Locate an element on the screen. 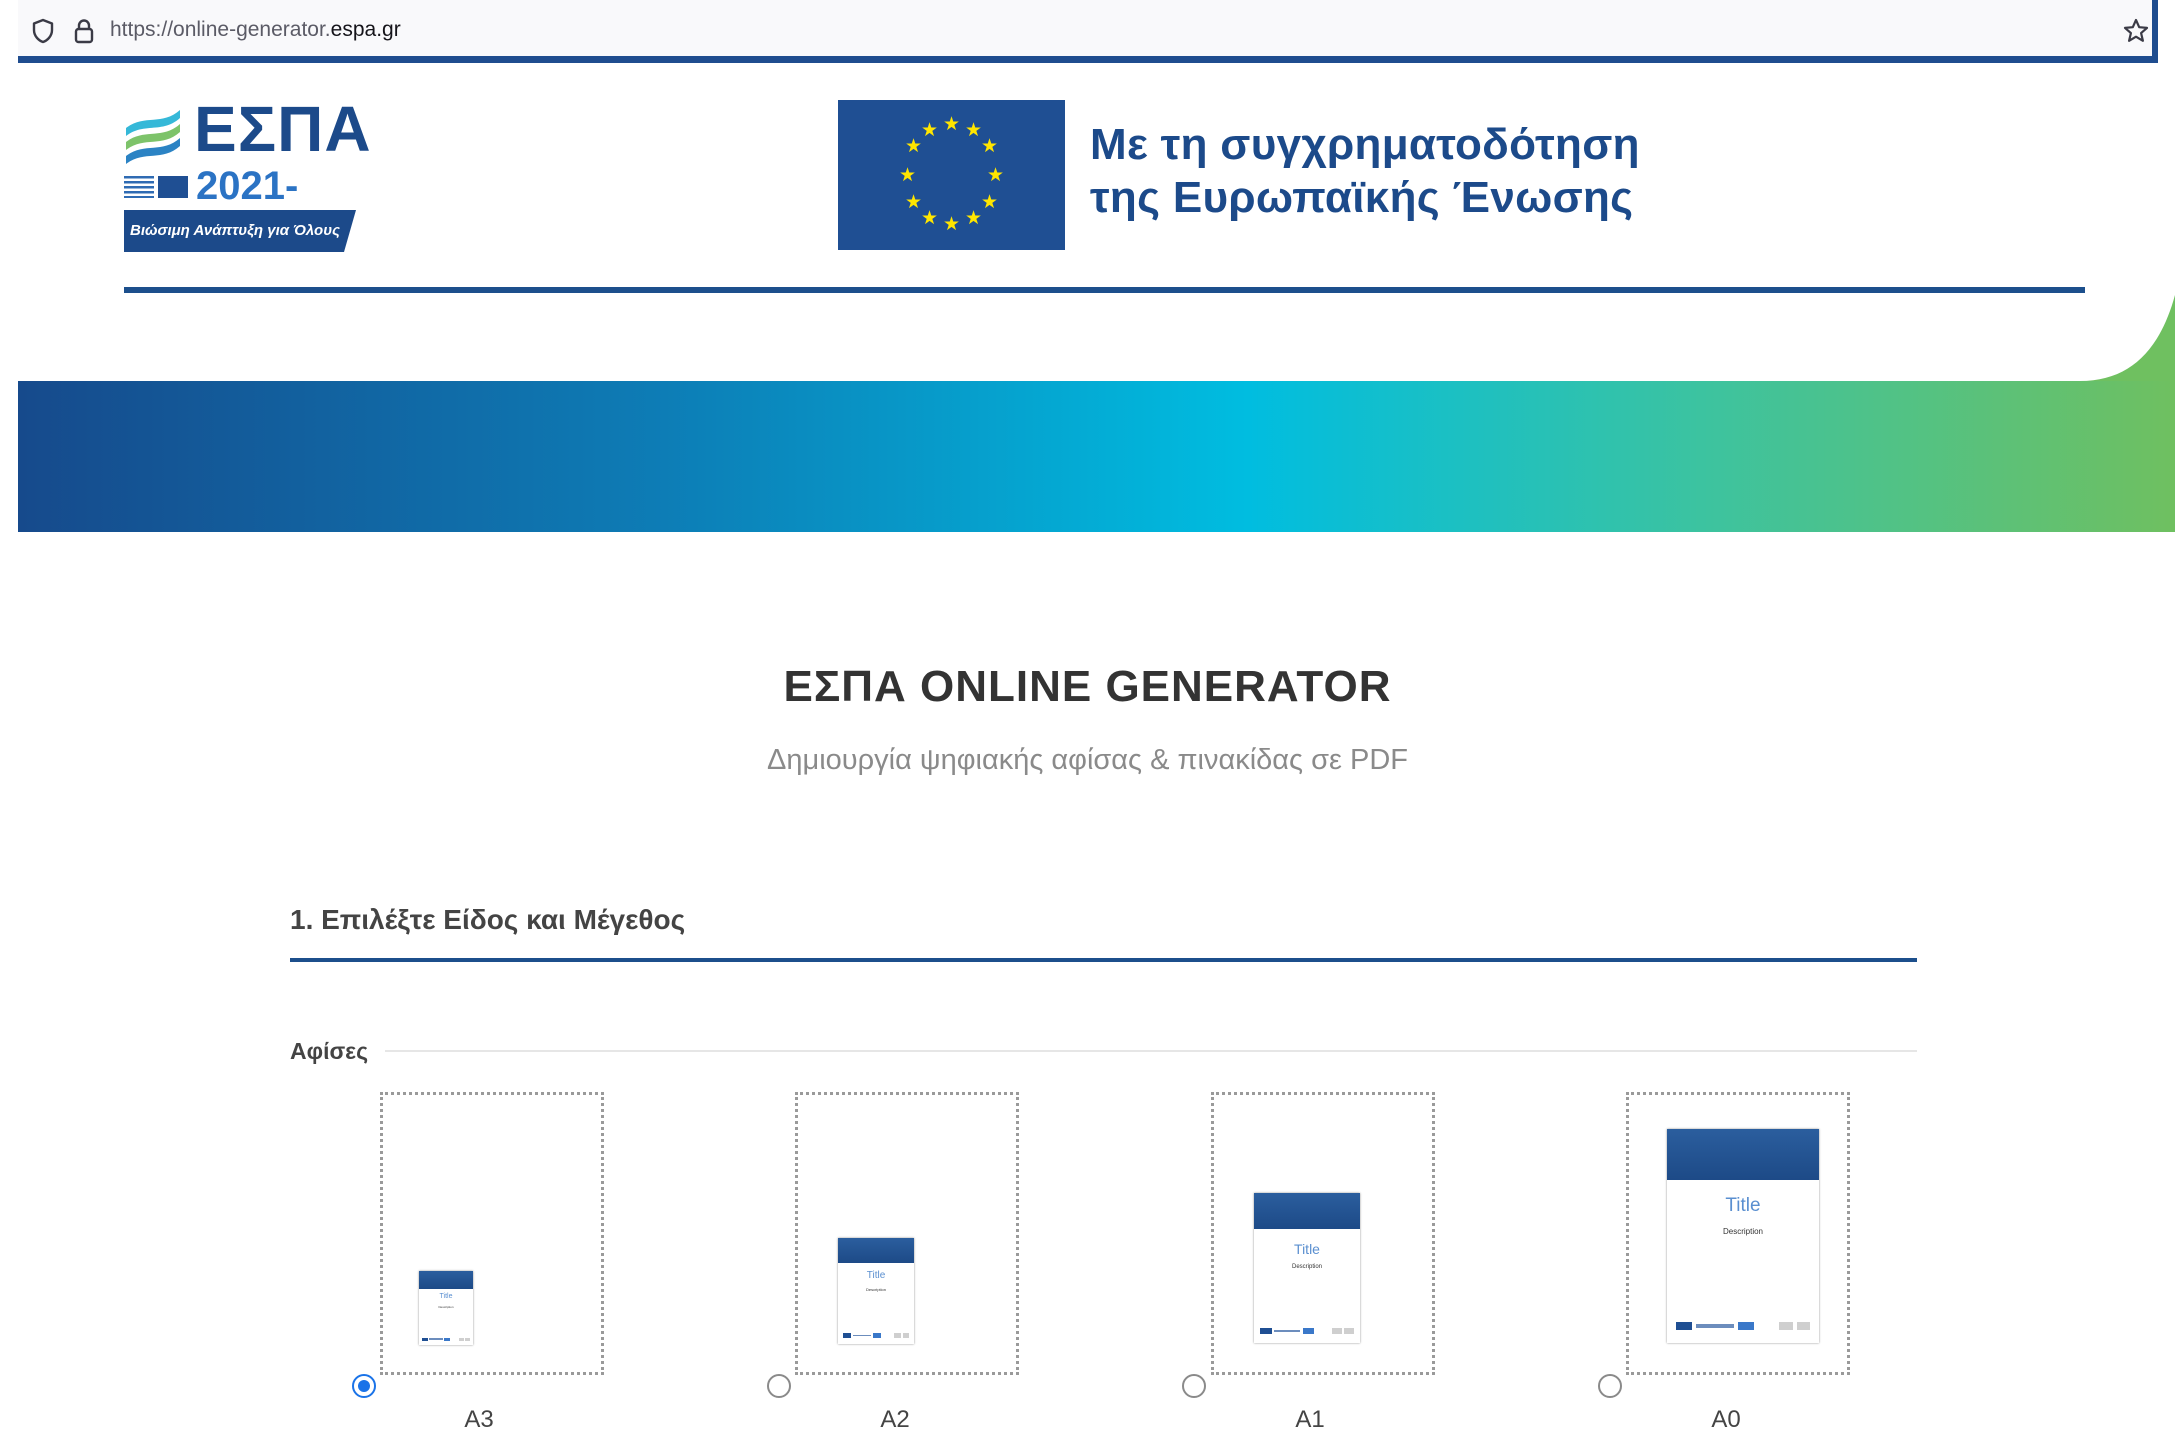 This screenshot has width=2175, height=1455. url-bar-focus-border is located at coordinates (1088, 59).